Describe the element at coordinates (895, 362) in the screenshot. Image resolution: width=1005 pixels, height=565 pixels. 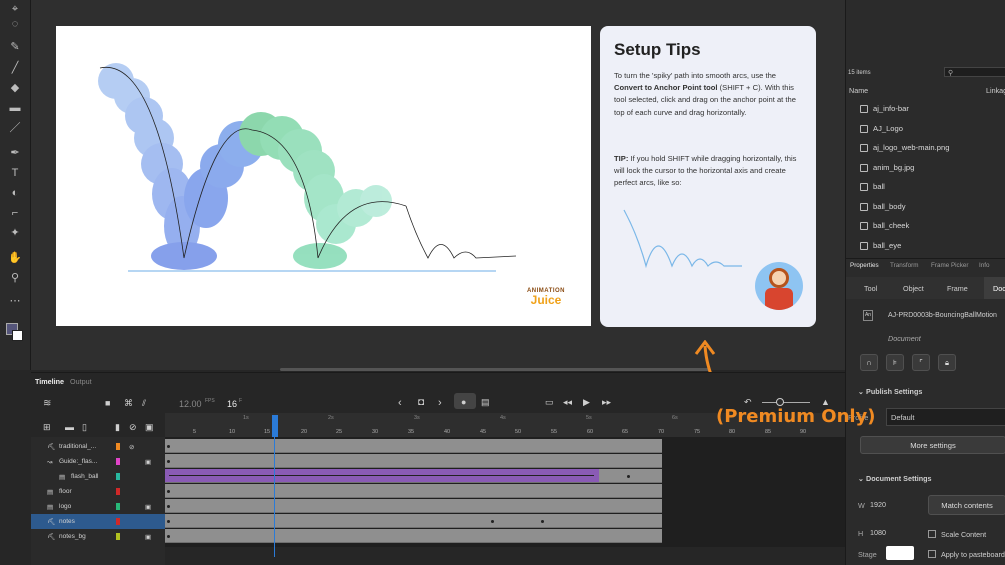
I see `snap-button: ⊧` at that location.